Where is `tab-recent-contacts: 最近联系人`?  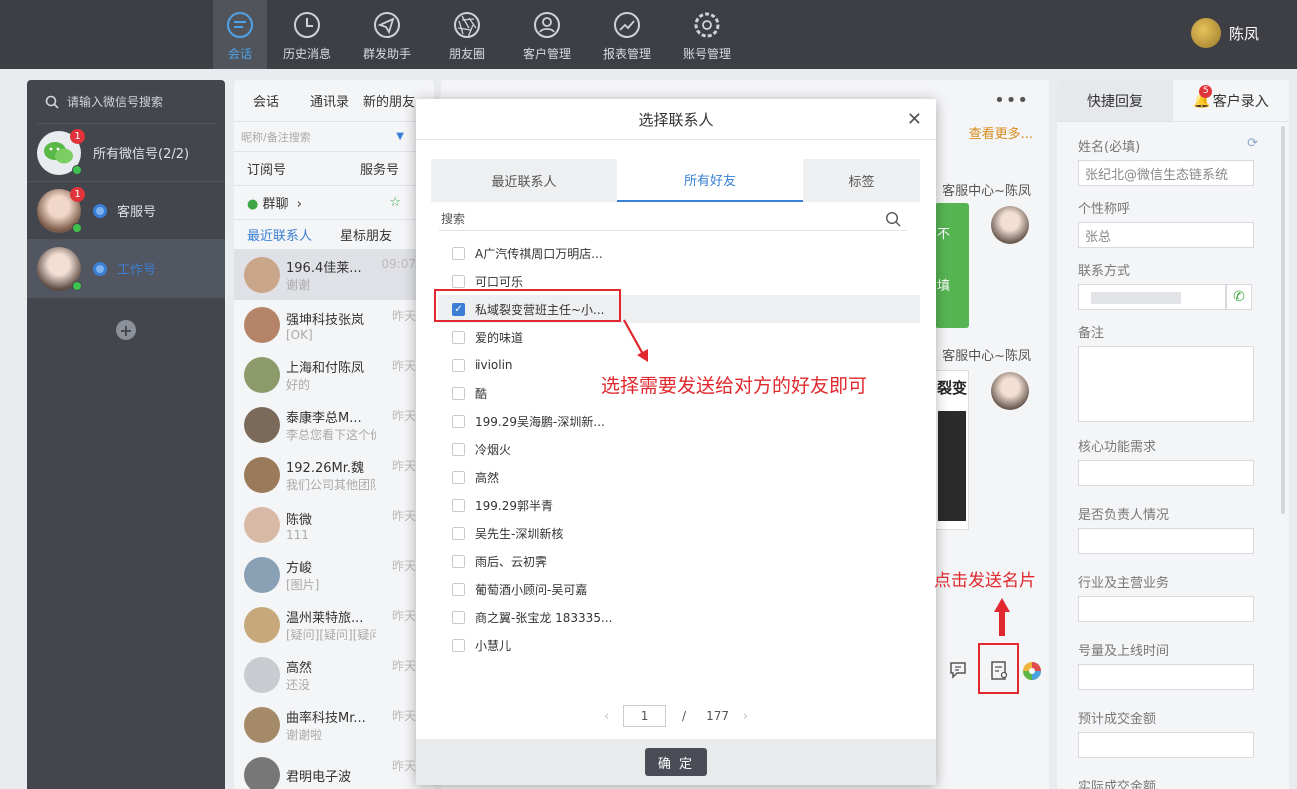 tab-recent-contacts: 最近联系人 is located at coordinates (524, 180).